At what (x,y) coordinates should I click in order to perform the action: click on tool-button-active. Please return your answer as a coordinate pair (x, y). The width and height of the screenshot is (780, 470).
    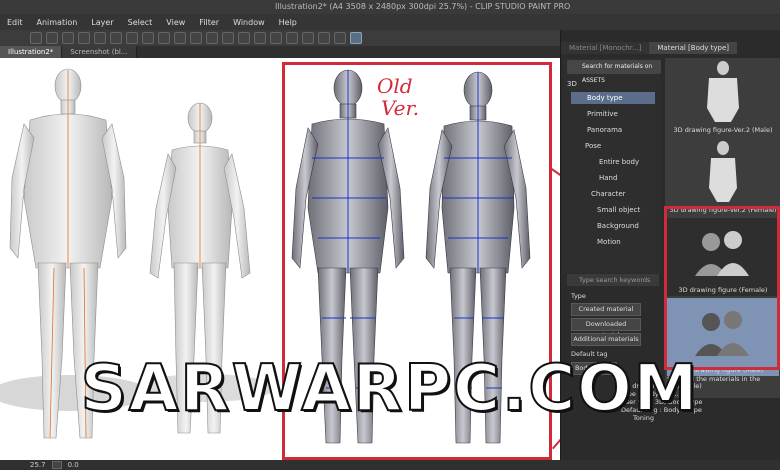
    Looking at the image, I should click on (356, 38).